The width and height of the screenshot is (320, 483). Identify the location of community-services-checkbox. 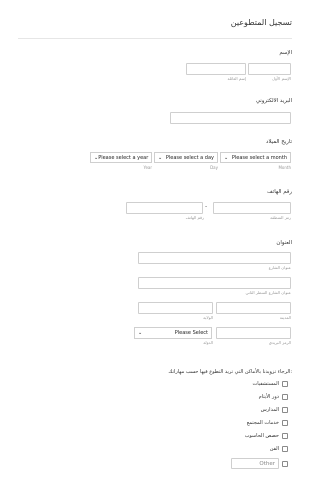
(285, 423).